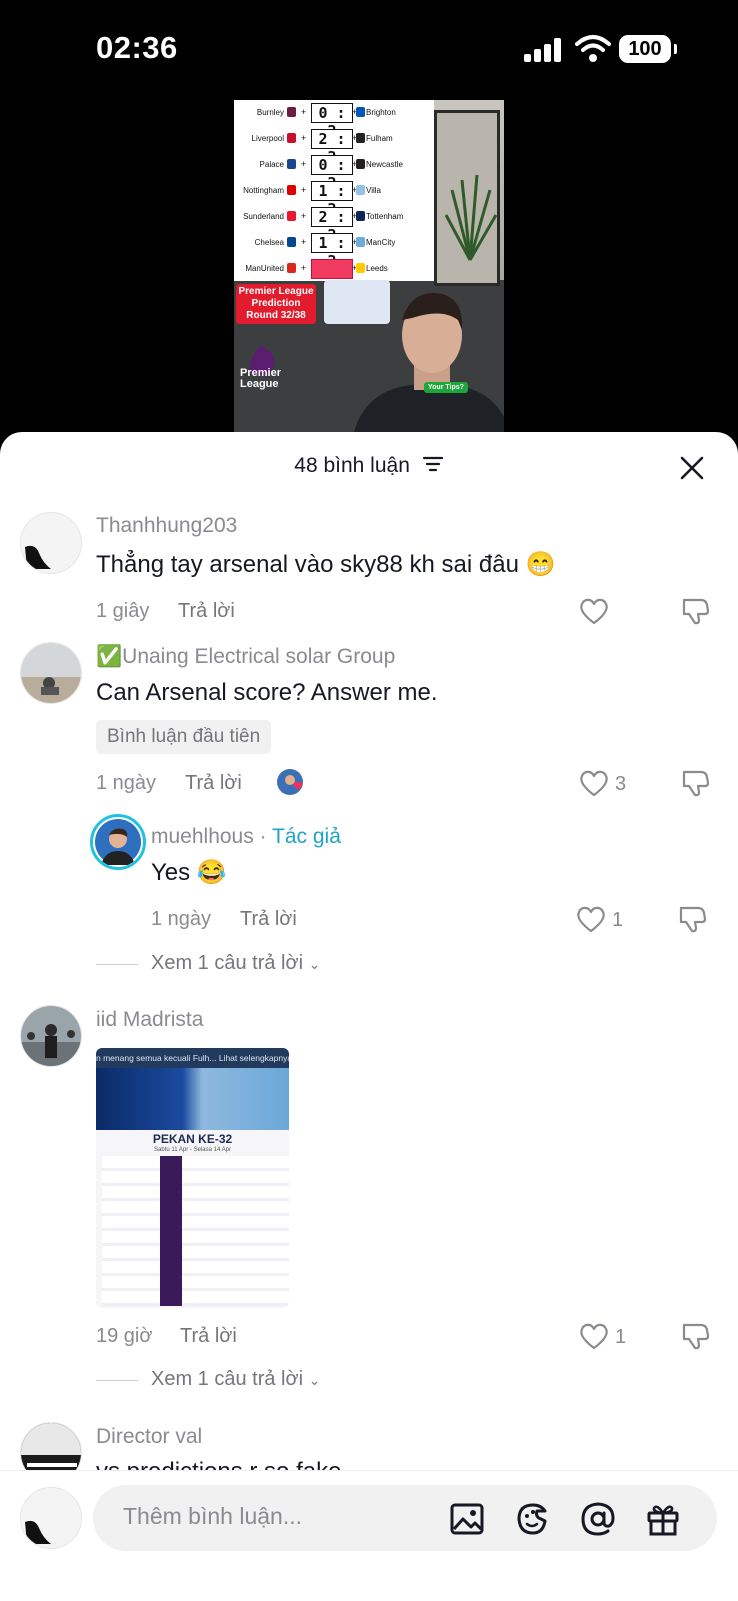  I want to click on match-row: ManUnited + + Leeds, so click(334, 269).